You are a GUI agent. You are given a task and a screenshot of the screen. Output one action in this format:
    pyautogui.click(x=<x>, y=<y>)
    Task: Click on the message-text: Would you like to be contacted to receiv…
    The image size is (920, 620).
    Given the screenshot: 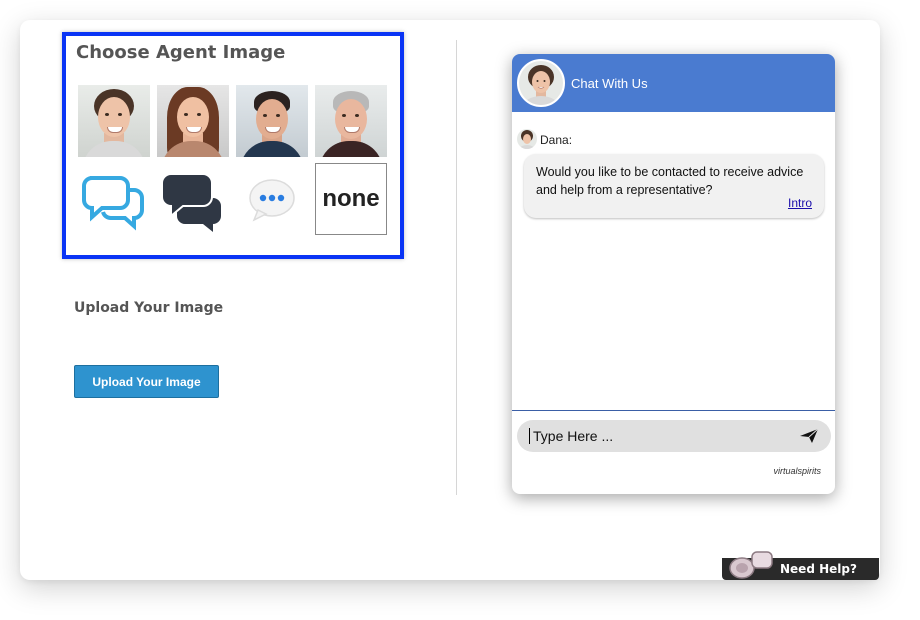 What is the action you would take?
    pyautogui.click(x=670, y=181)
    